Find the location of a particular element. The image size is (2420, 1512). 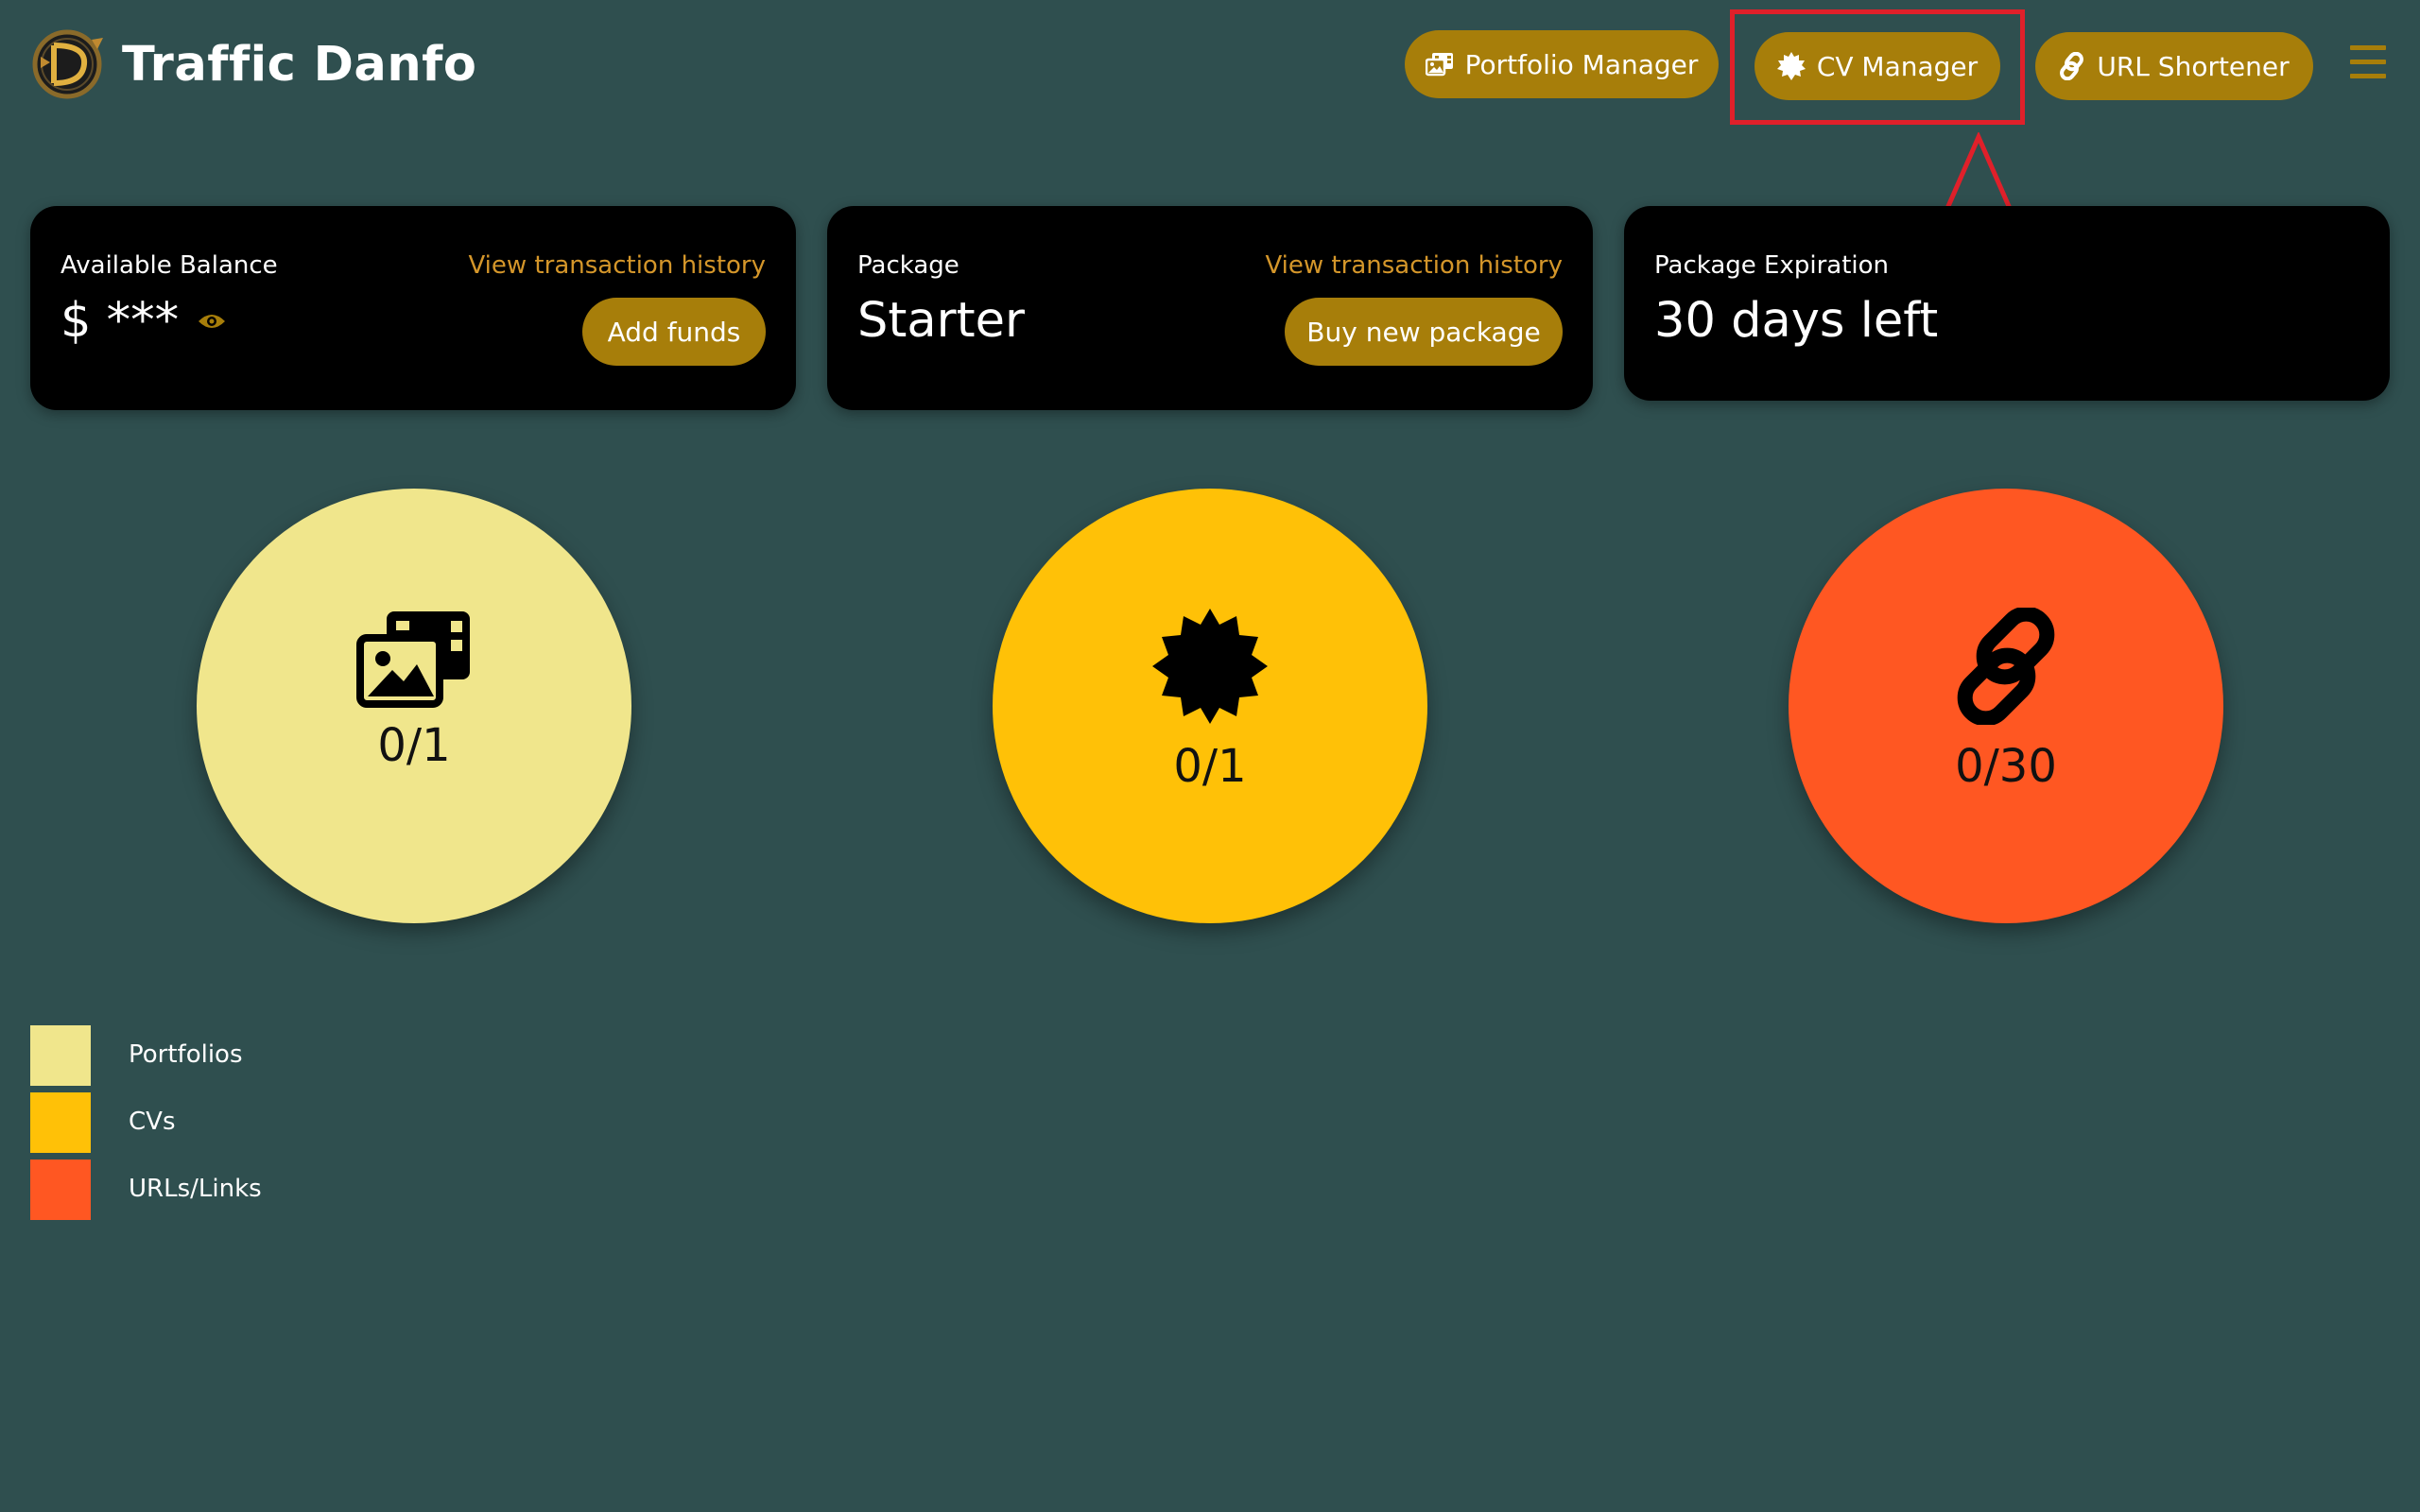

package-label: Package is located at coordinates (908, 265).